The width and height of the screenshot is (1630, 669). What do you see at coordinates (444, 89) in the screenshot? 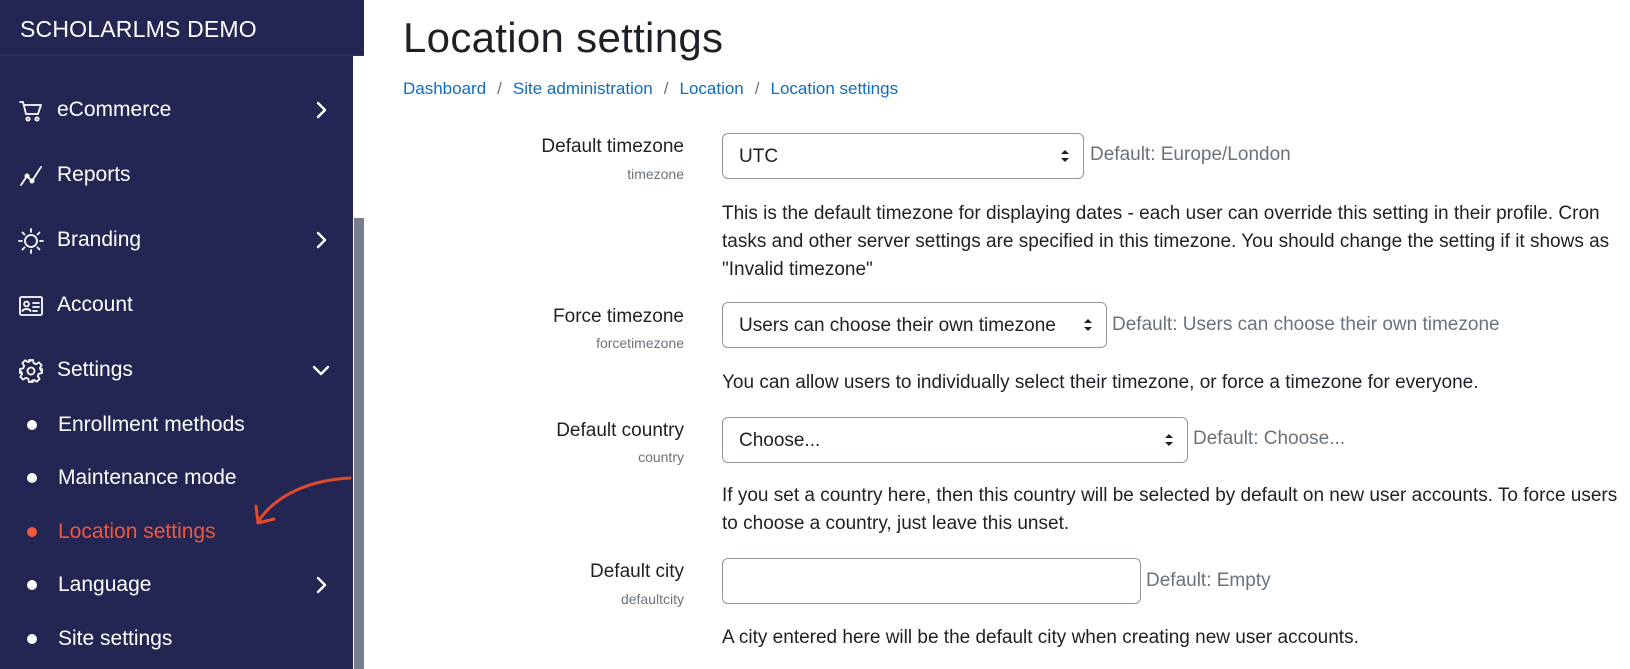
I see `breadcrumb-dashboard: Dashboard` at bounding box center [444, 89].